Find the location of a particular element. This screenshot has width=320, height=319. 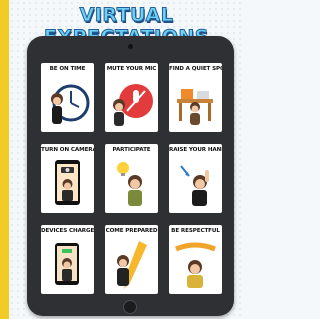

card-label: FIND A QUIET SPOT is located at coordinates (195, 69).